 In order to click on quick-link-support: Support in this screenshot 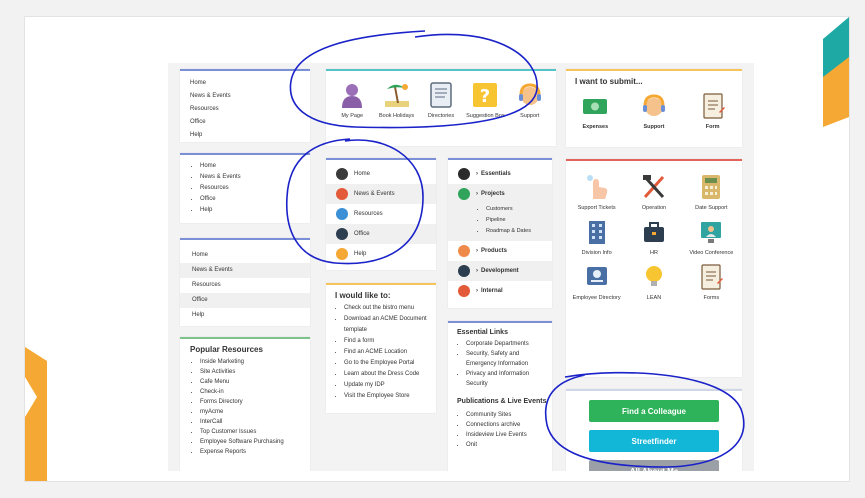, I will do `click(530, 100)`.